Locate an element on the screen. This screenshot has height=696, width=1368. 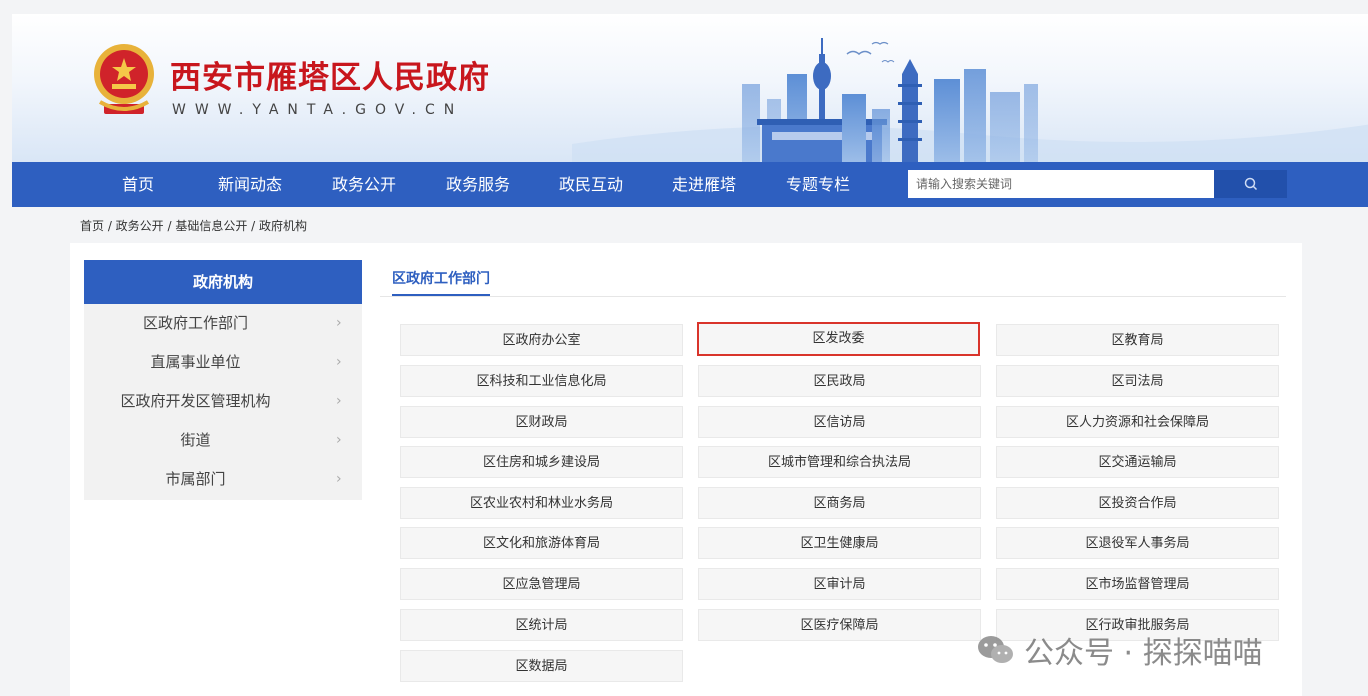
department-button-highlighted: 区发改委 is located at coordinates (838, 339).